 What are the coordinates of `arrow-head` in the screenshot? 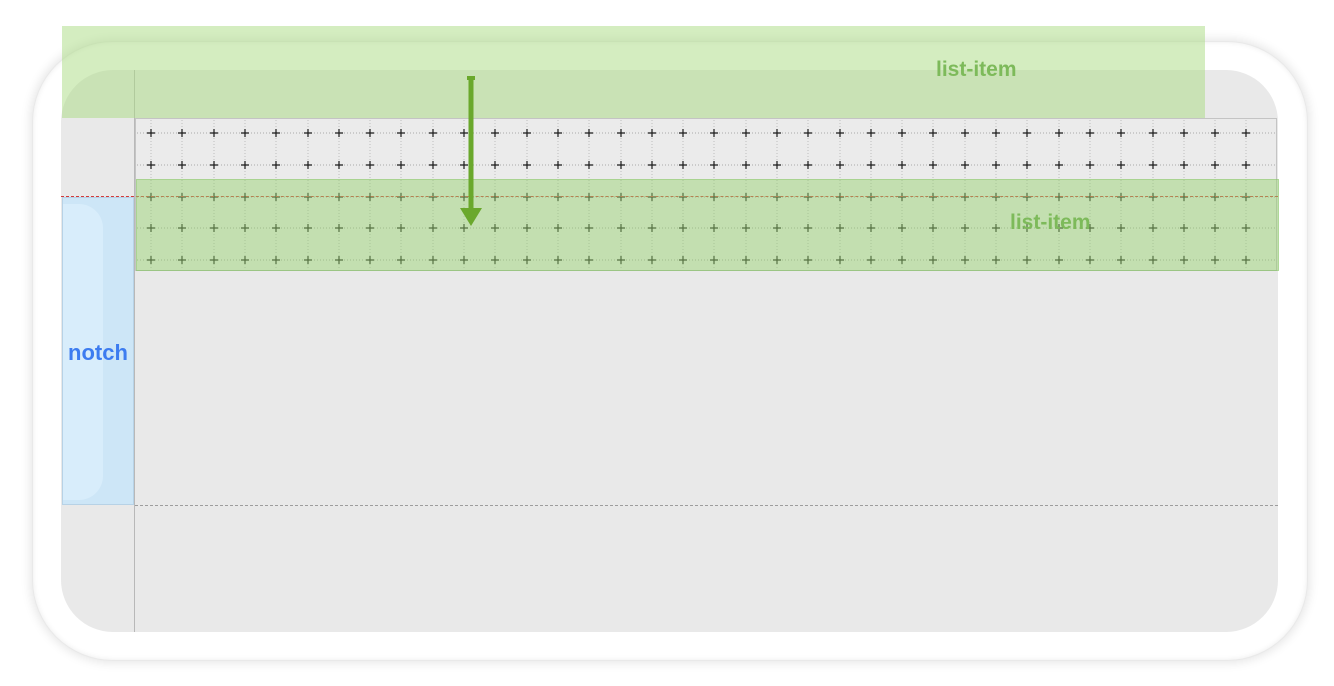 It's located at (471, 217).